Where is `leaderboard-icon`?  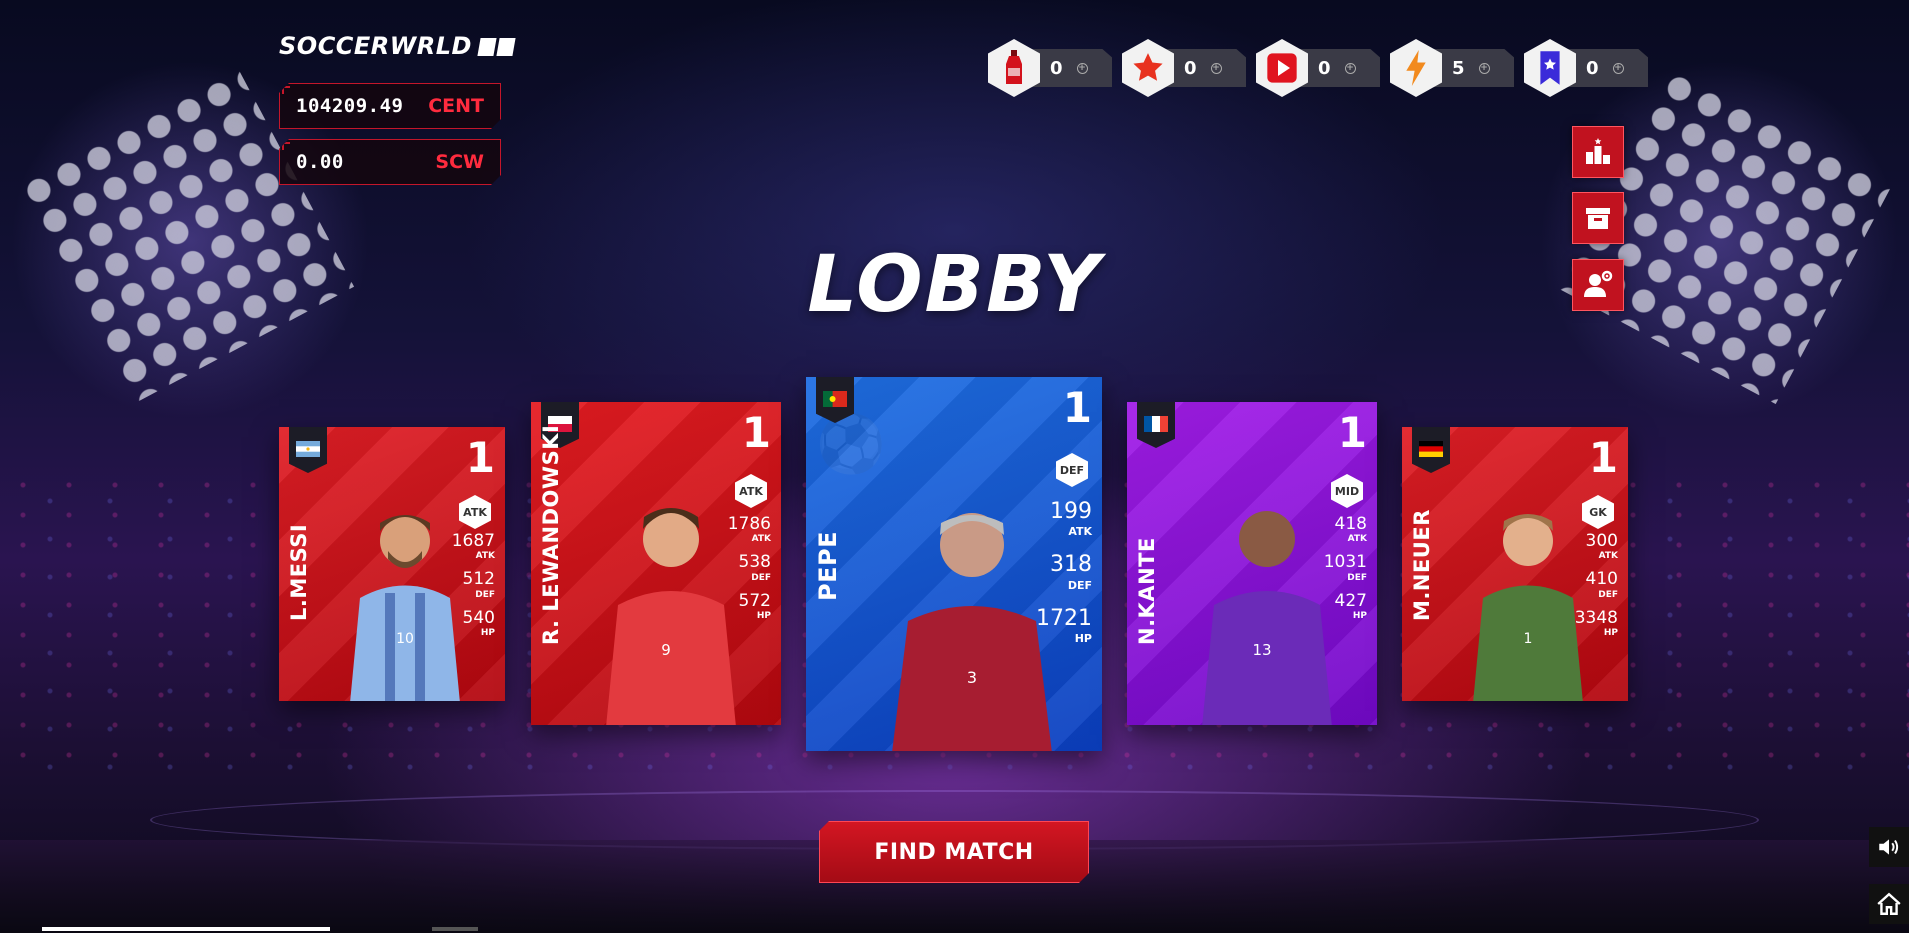
leaderboard-icon is located at coordinates (1598, 151).